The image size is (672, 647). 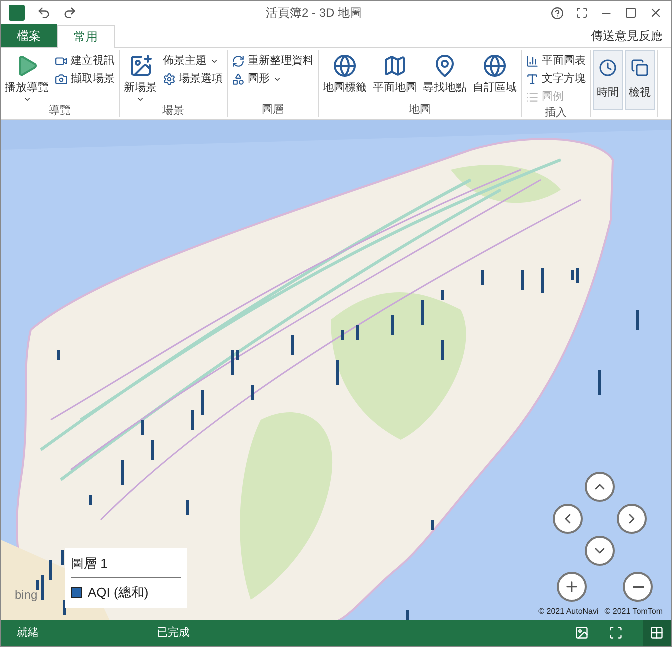 What do you see at coordinates (44, 13) in the screenshot?
I see `undo-icon` at bounding box center [44, 13].